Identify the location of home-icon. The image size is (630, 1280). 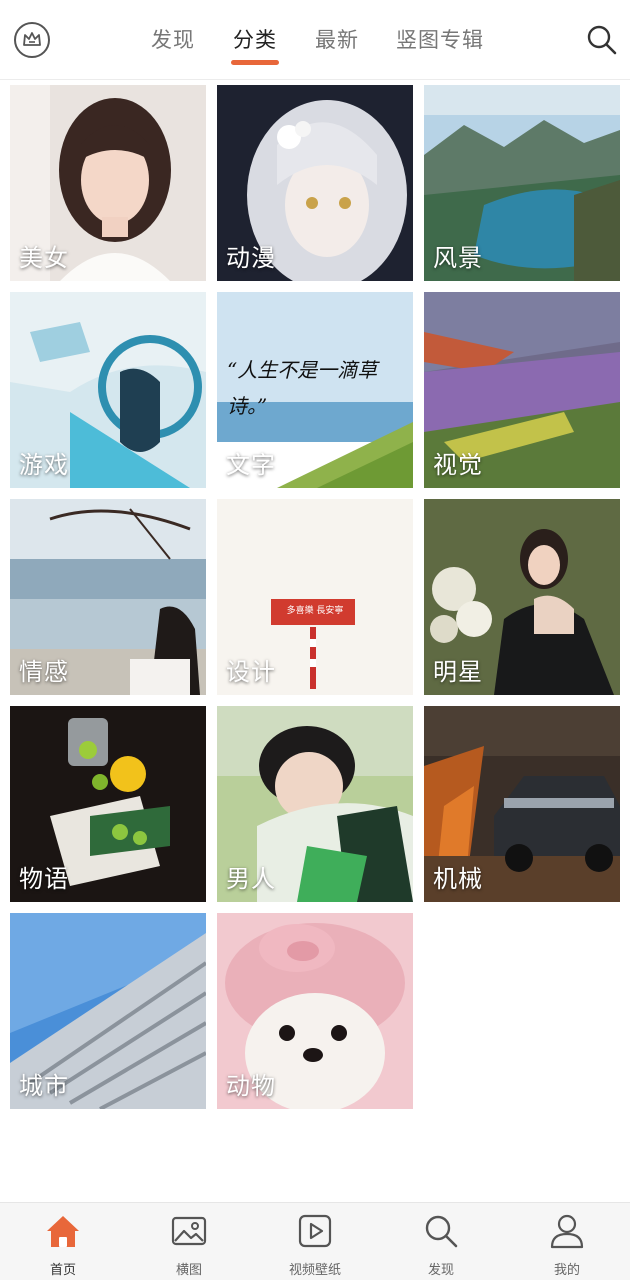
(63, 1231).